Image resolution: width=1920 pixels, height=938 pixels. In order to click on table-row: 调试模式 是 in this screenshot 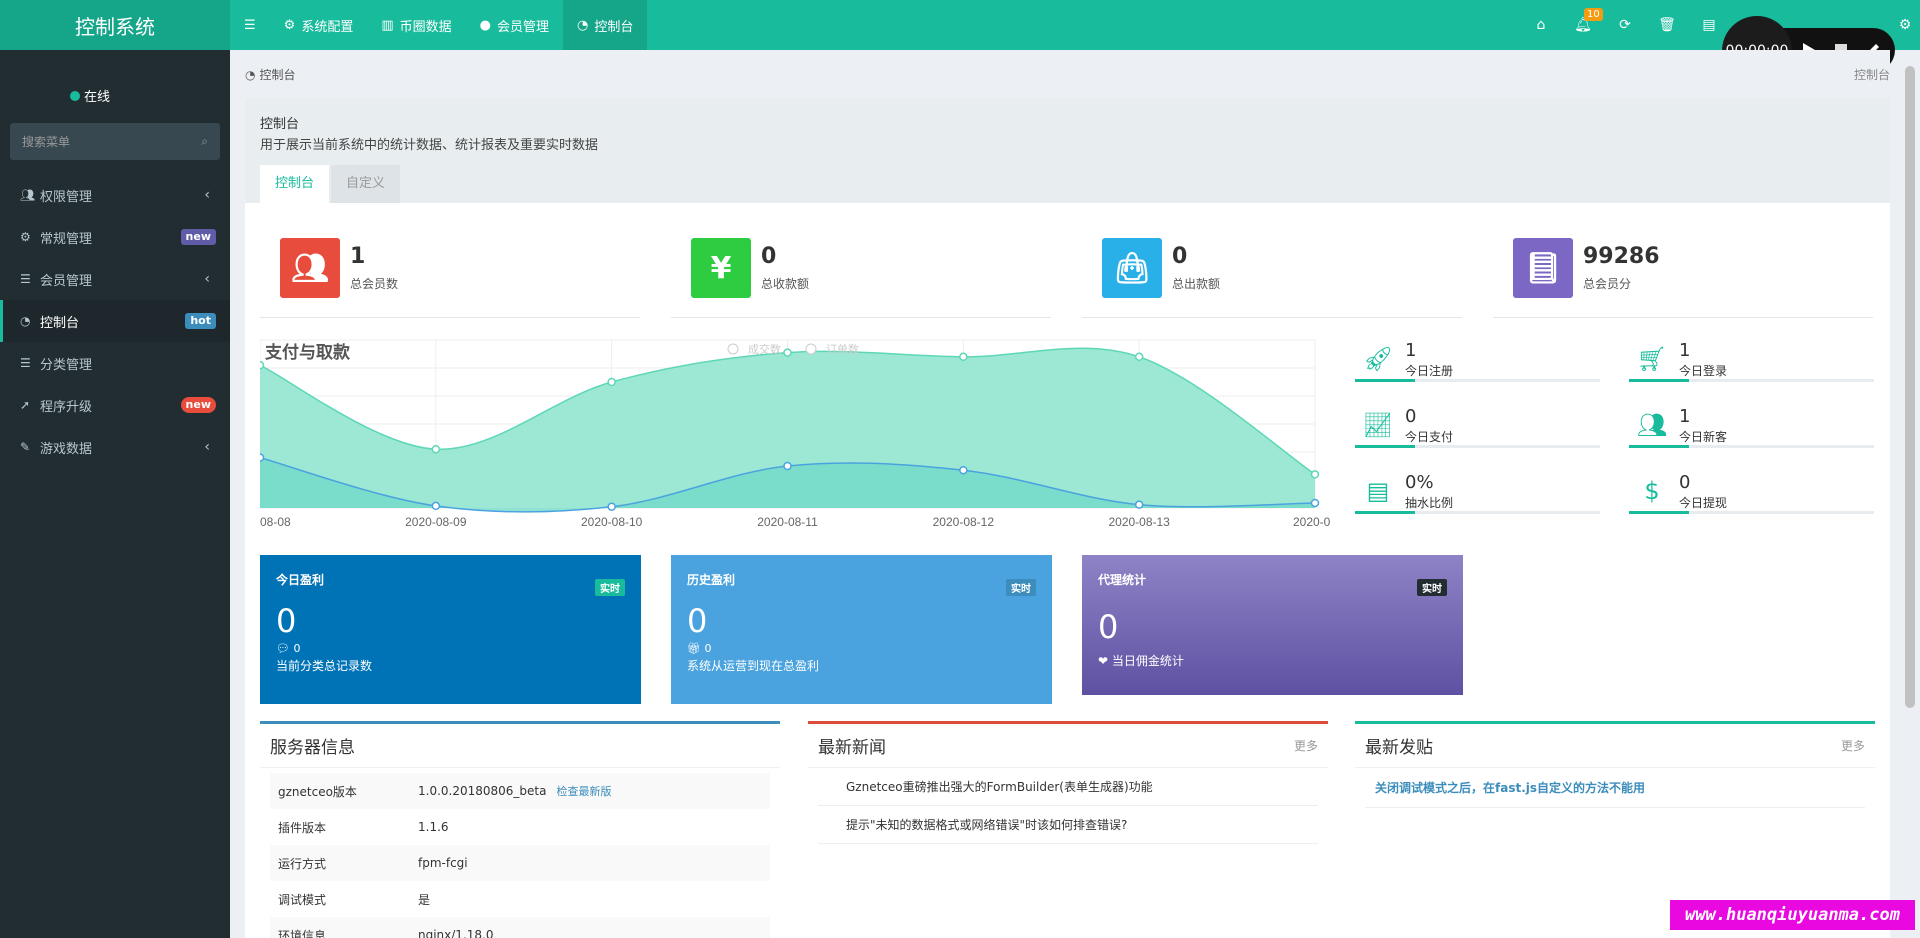, I will do `click(520, 899)`.